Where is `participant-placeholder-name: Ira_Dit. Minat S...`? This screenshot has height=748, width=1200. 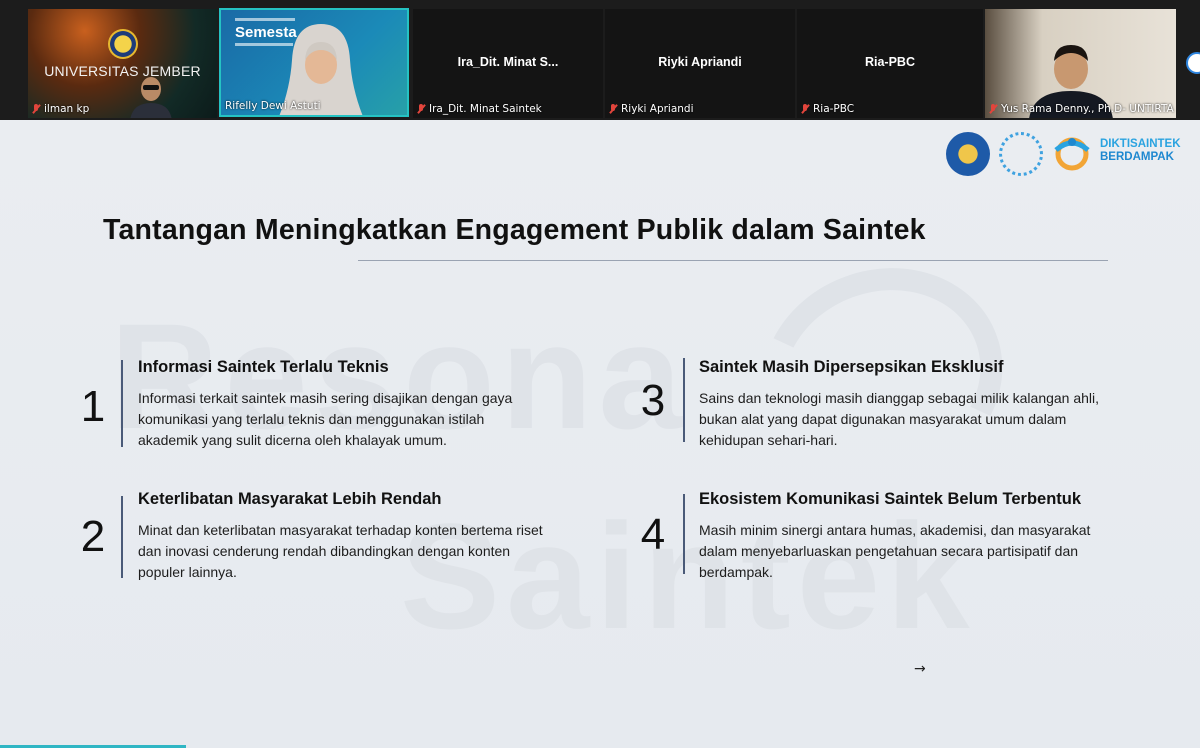 participant-placeholder-name: Ira_Dit. Minat S... is located at coordinates (508, 62).